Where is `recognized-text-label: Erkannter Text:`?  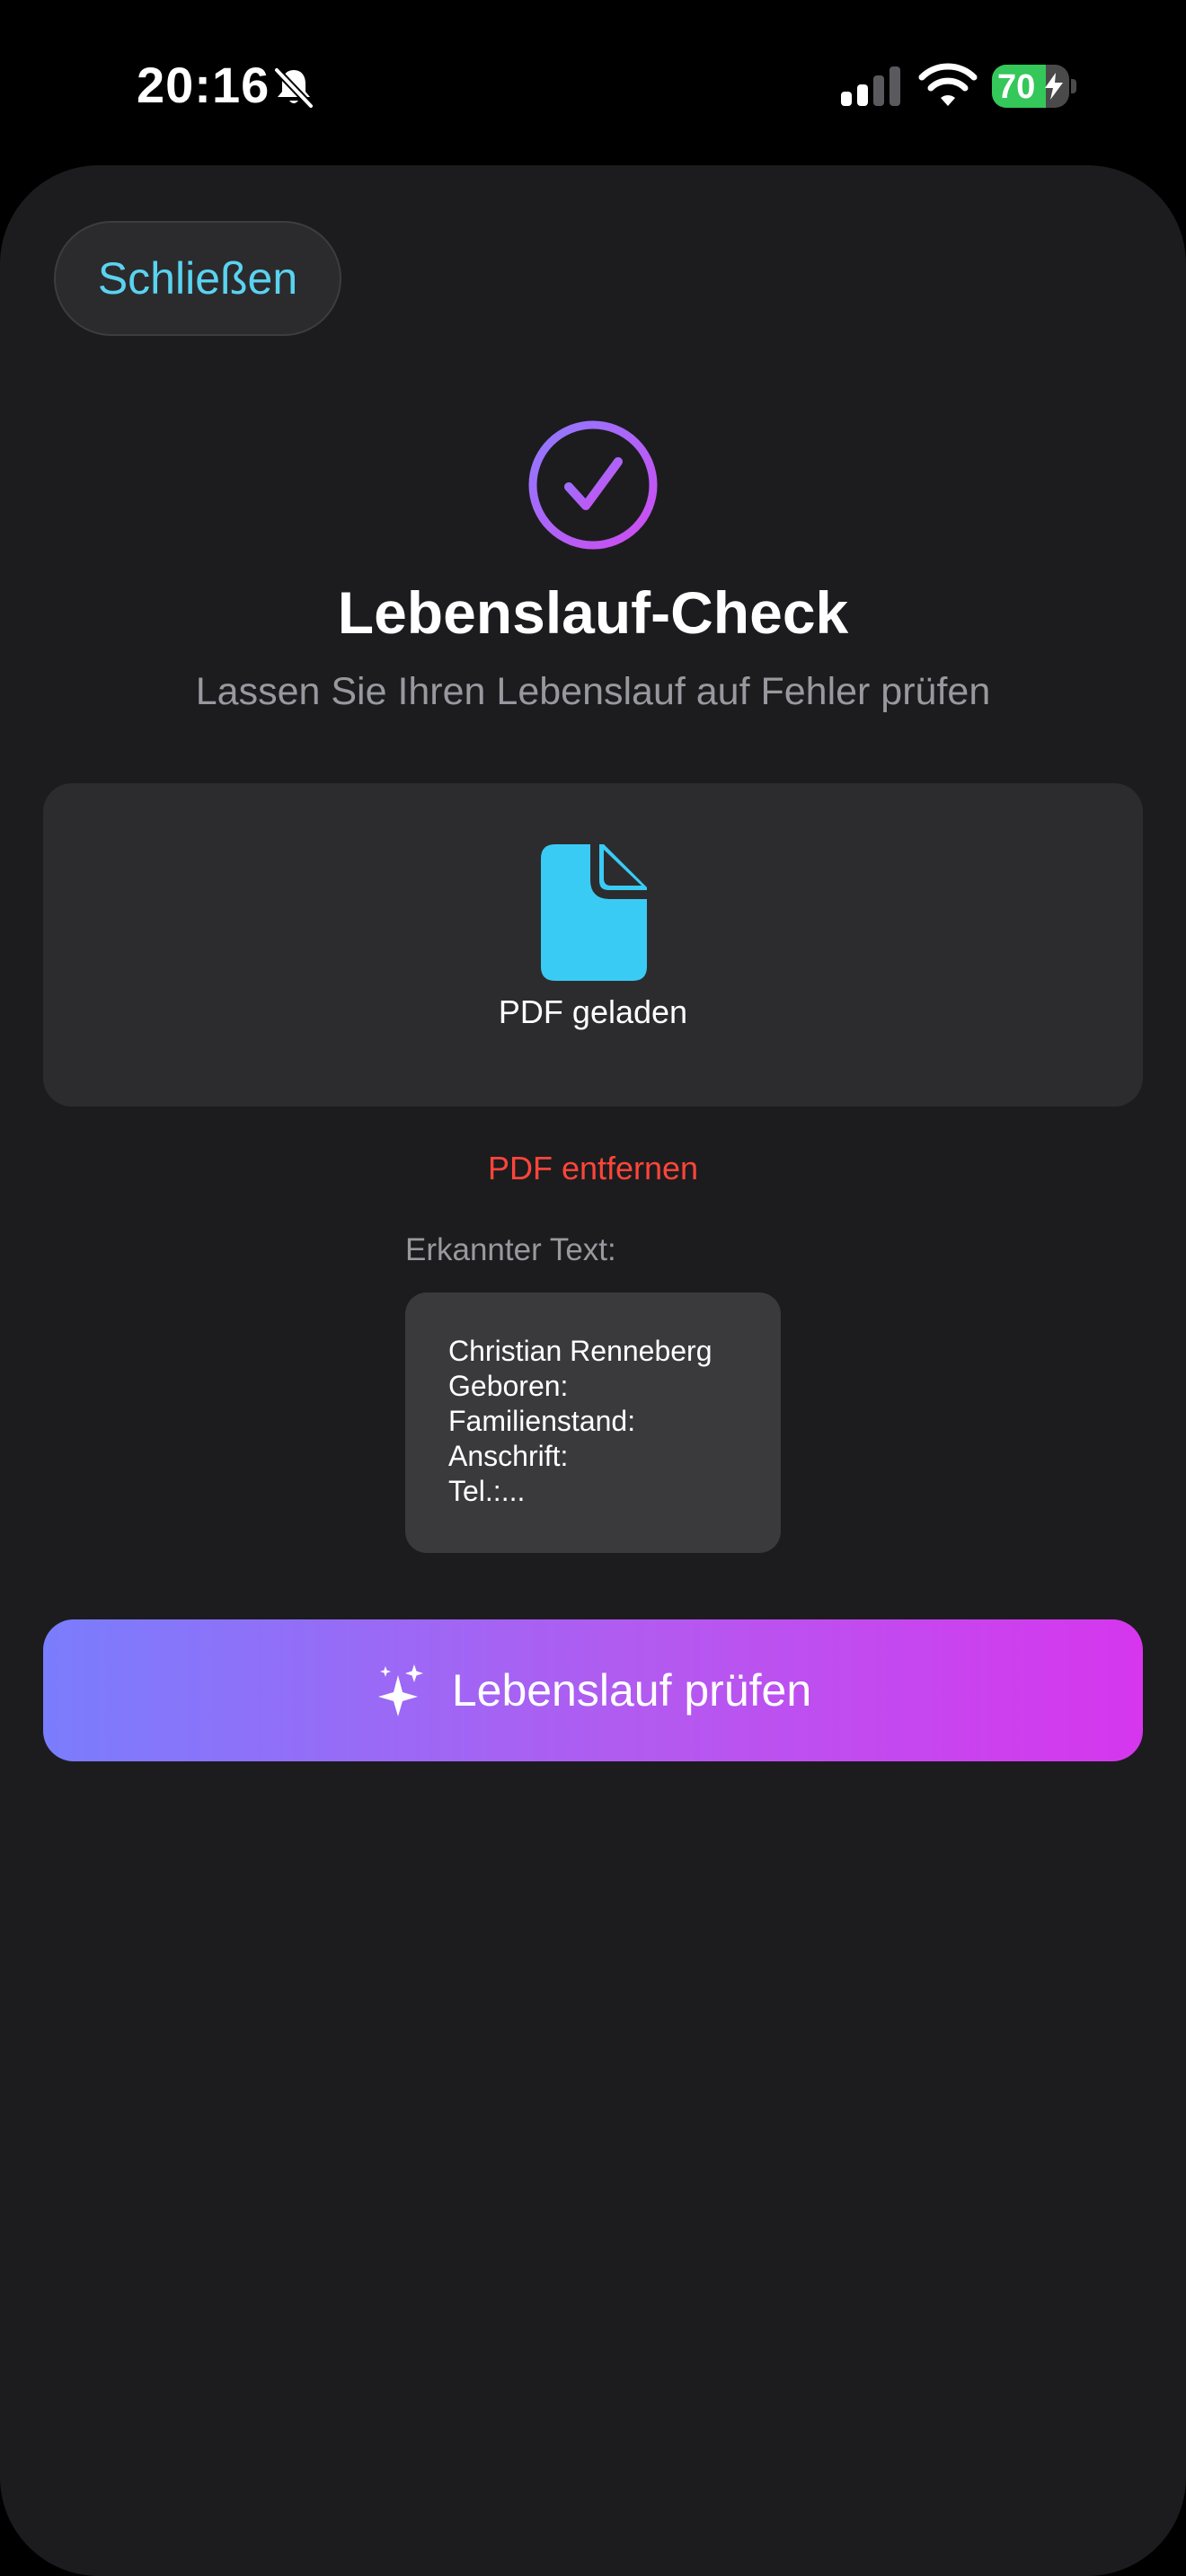
recognized-text-label: Erkannter Text: is located at coordinates (510, 1249).